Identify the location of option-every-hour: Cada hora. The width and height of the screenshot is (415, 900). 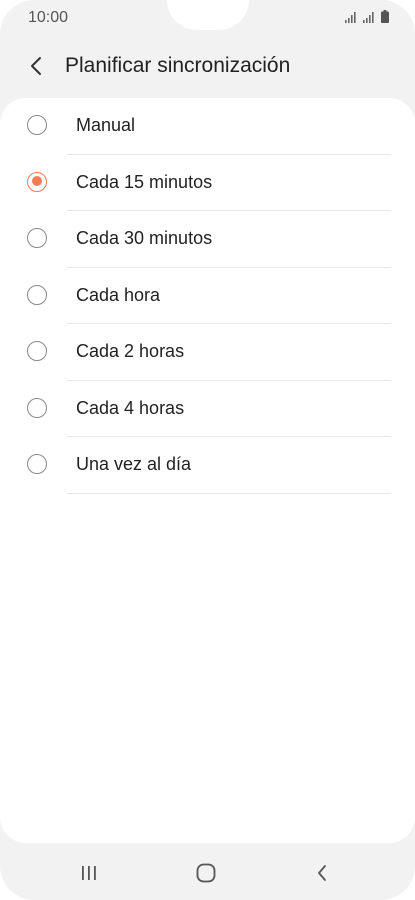
(207, 296).